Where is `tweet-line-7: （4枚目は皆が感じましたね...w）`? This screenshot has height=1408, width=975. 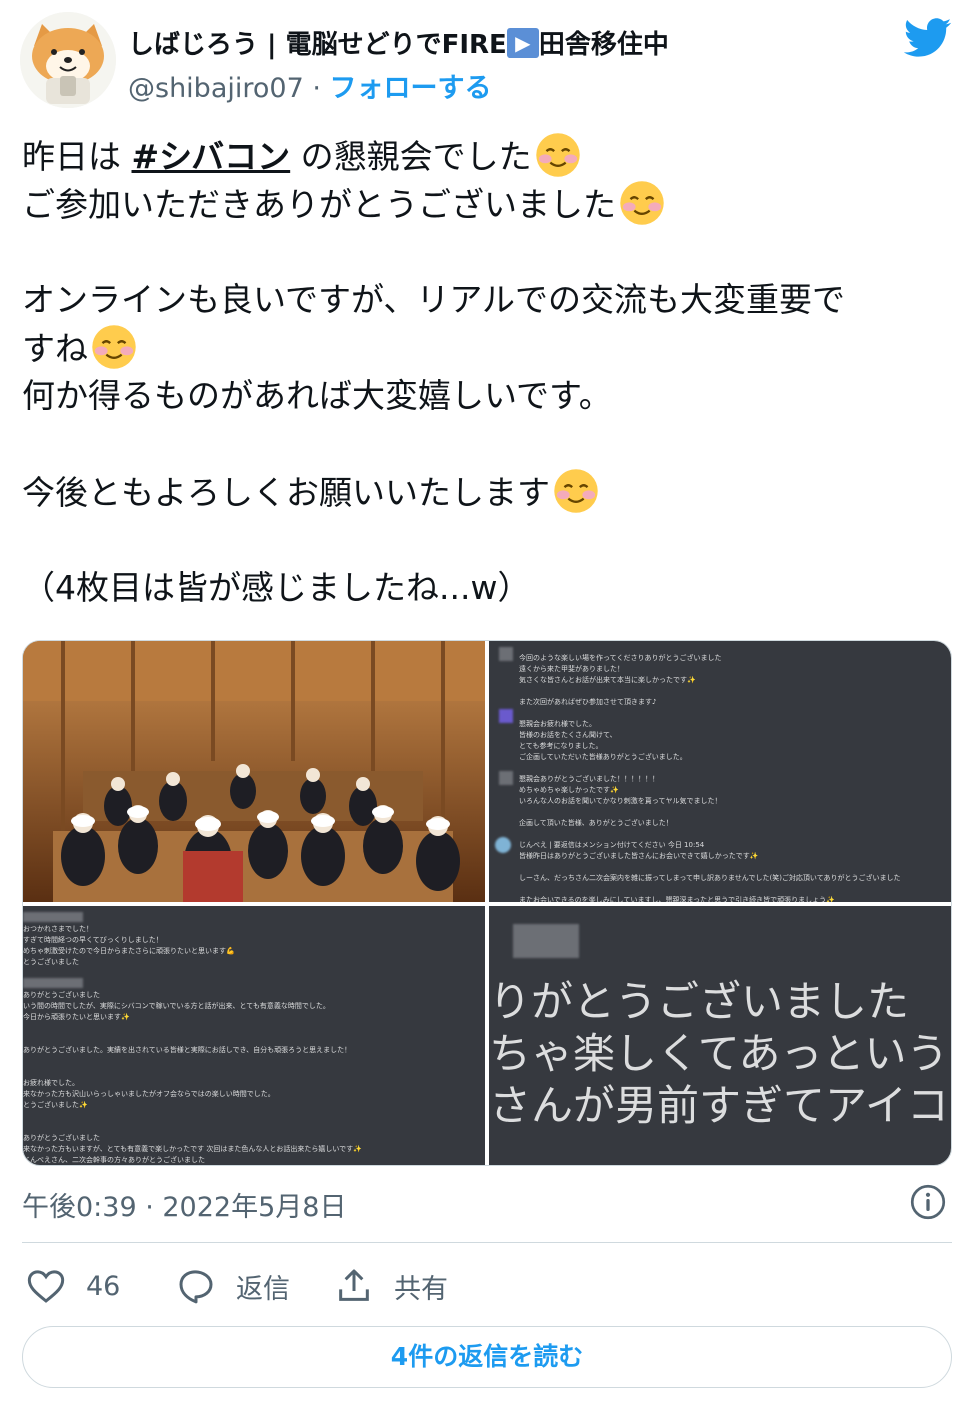 tweet-line-7: （4枚目は皆が感じましたね...w） is located at coordinates (489, 588).